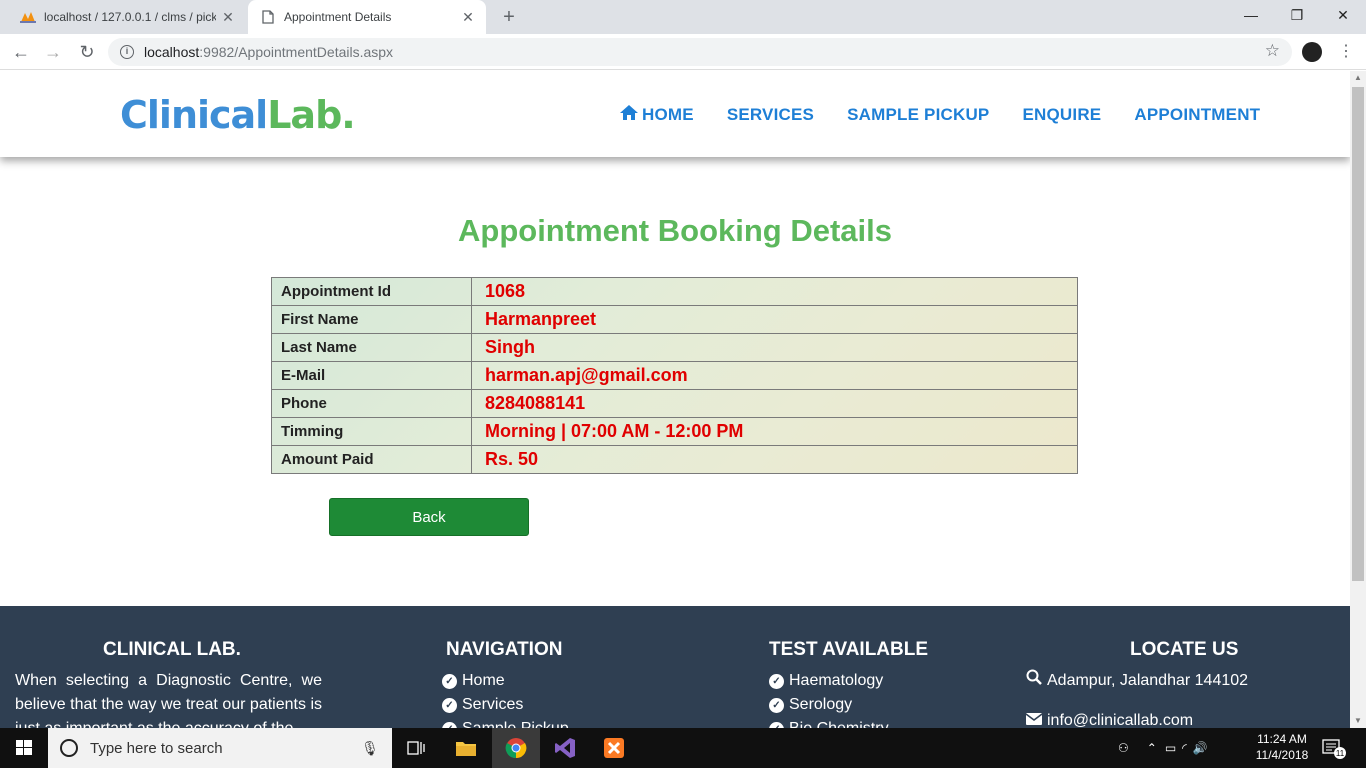 The width and height of the screenshot is (1366, 773). Describe the element at coordinates (770, 115) in the screenshot. I see `nav-services: SERVICES` at that location.